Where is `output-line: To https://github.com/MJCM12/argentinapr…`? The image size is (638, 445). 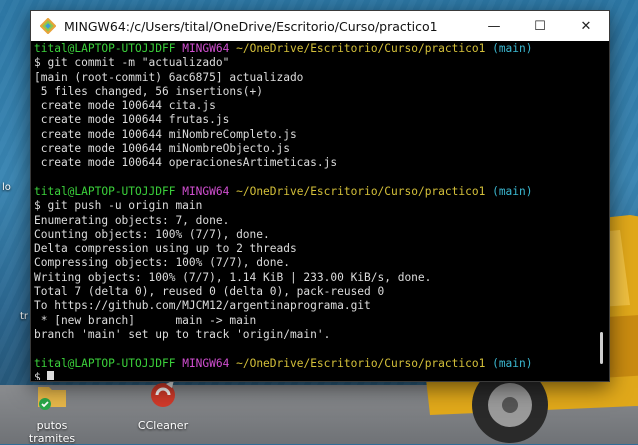
output-line: To https://github.com/MJCM12/argentinapr… is located at coordinates (202, 306).